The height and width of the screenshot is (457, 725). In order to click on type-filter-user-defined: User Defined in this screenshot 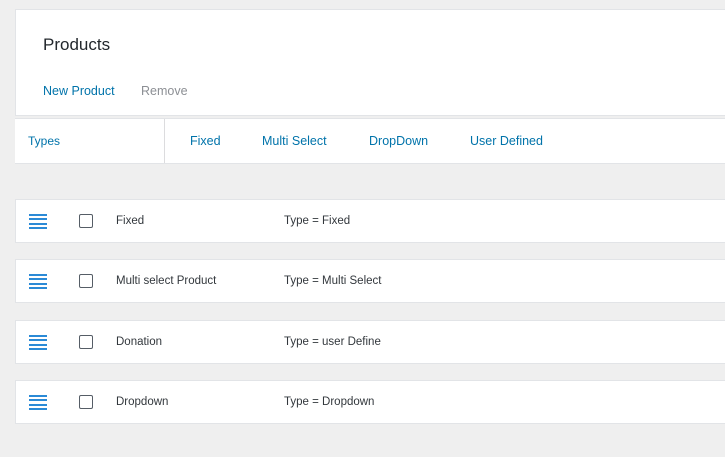, I will do `click(506, 141)`.